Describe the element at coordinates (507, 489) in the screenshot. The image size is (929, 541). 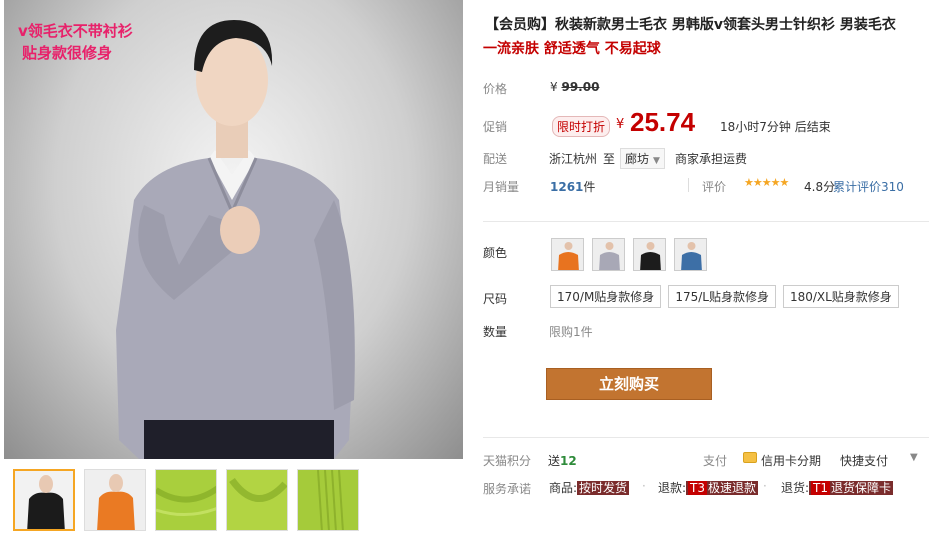
I see `service-label: 服务承诺` at that location.